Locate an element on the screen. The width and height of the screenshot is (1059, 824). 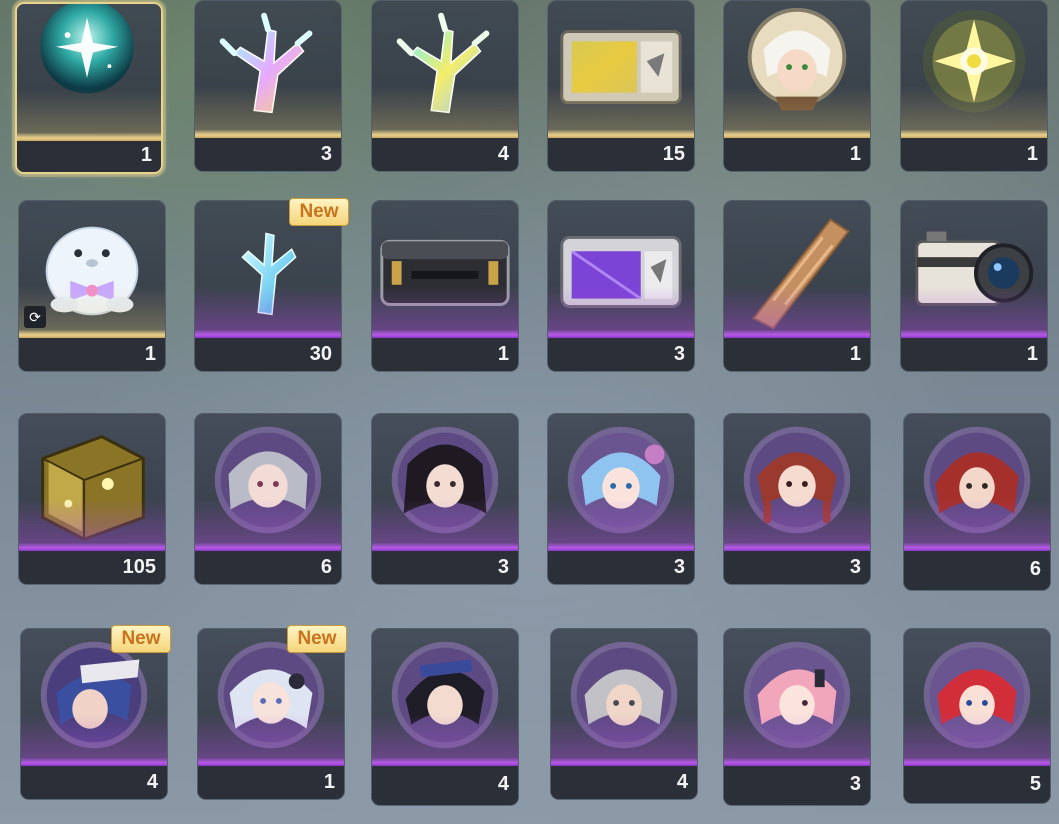
item-card-violet-crate: 3 is located at coordinates (621, 286).